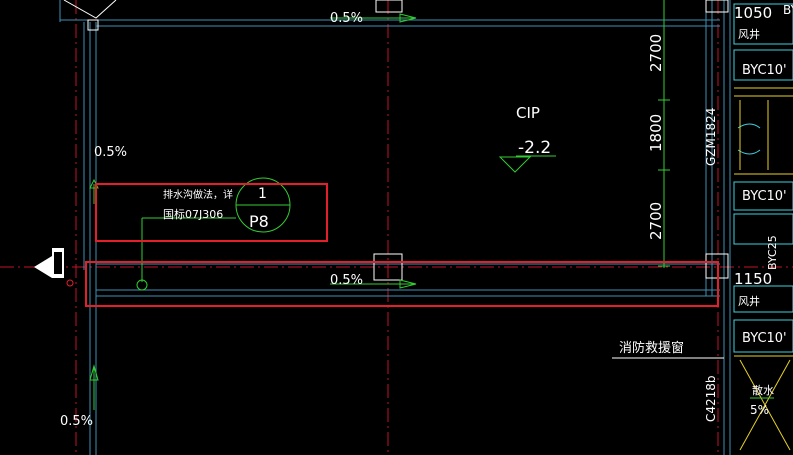 Image resolution: width=793 pixels, height=455 pixels. I want to click on drain-note-line1: 排水沟做法，详, so click(198, 194).